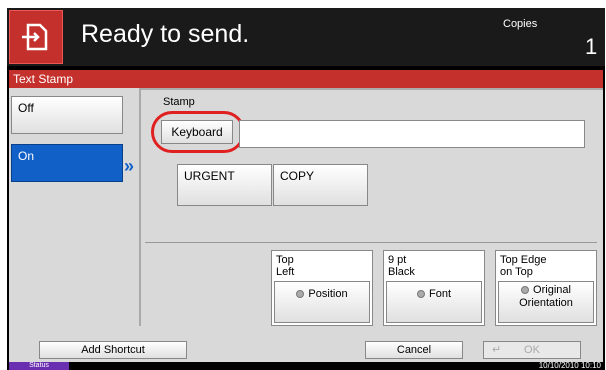 This screenshot has height=370, width=606. What do you see at coordinates (591, 46) in the screenshot?
I see `copies-count: 1` at bounding box center [591, 46].